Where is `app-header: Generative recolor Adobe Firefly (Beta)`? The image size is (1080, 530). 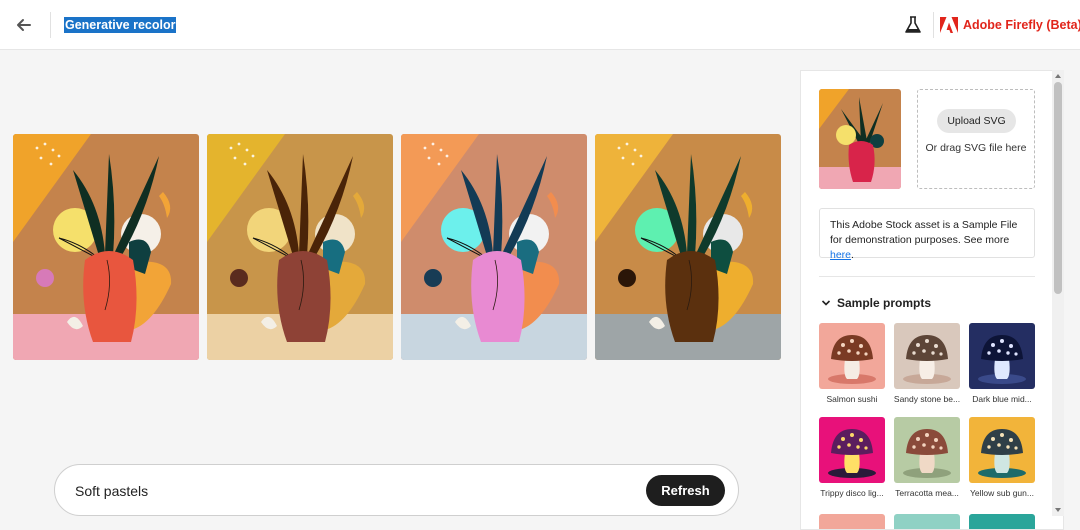 app-header: Generative recolor Adobe Firefly (Beta) is located at coordinates (540, 25).